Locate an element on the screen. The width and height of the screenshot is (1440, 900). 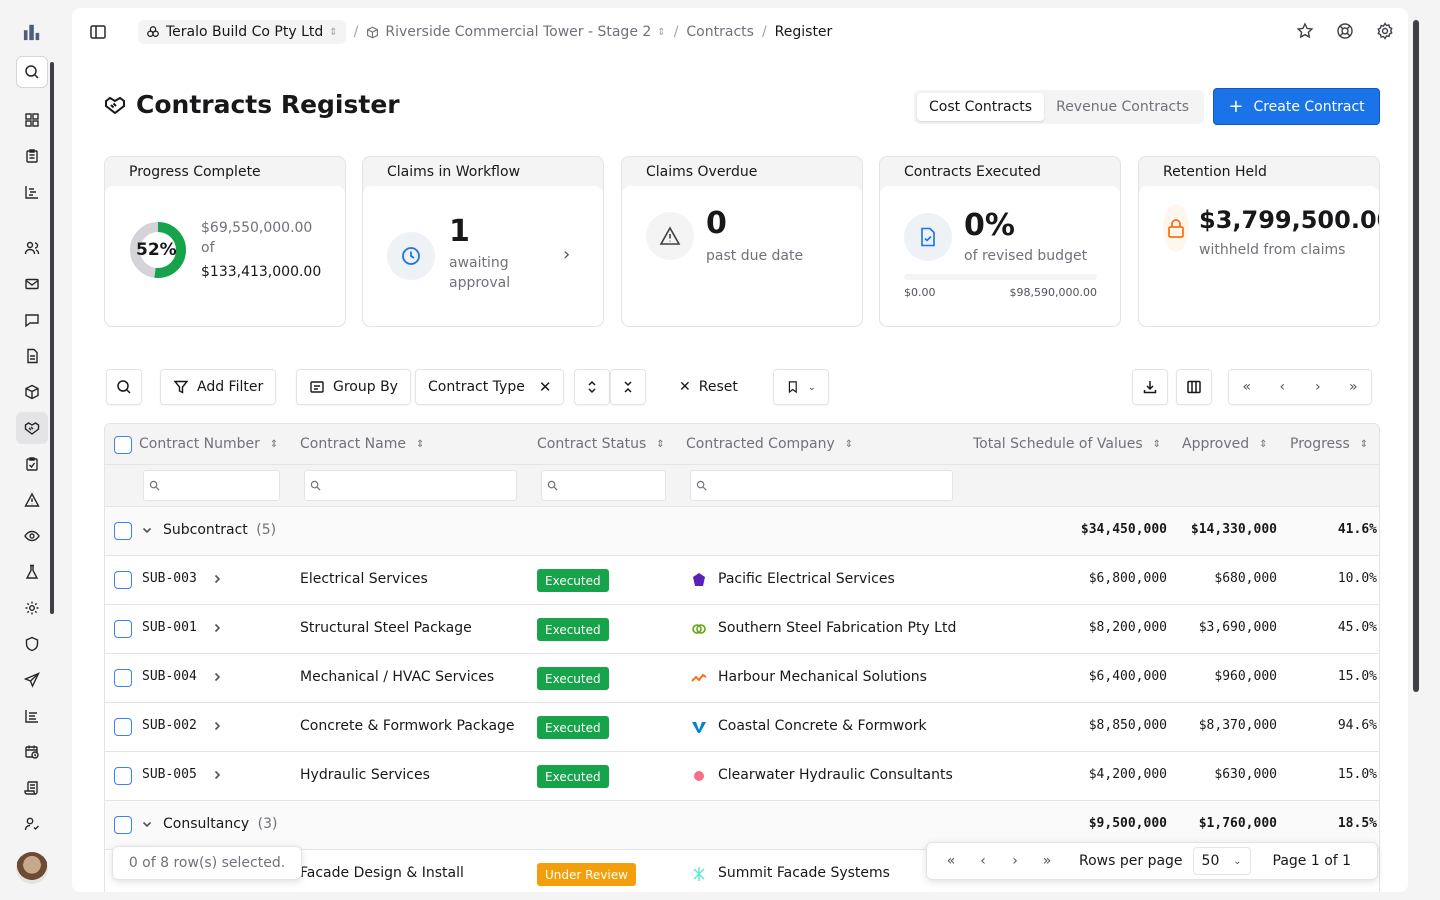
col-progress: Progress ⇕ is located at coordinates (1329, 444).